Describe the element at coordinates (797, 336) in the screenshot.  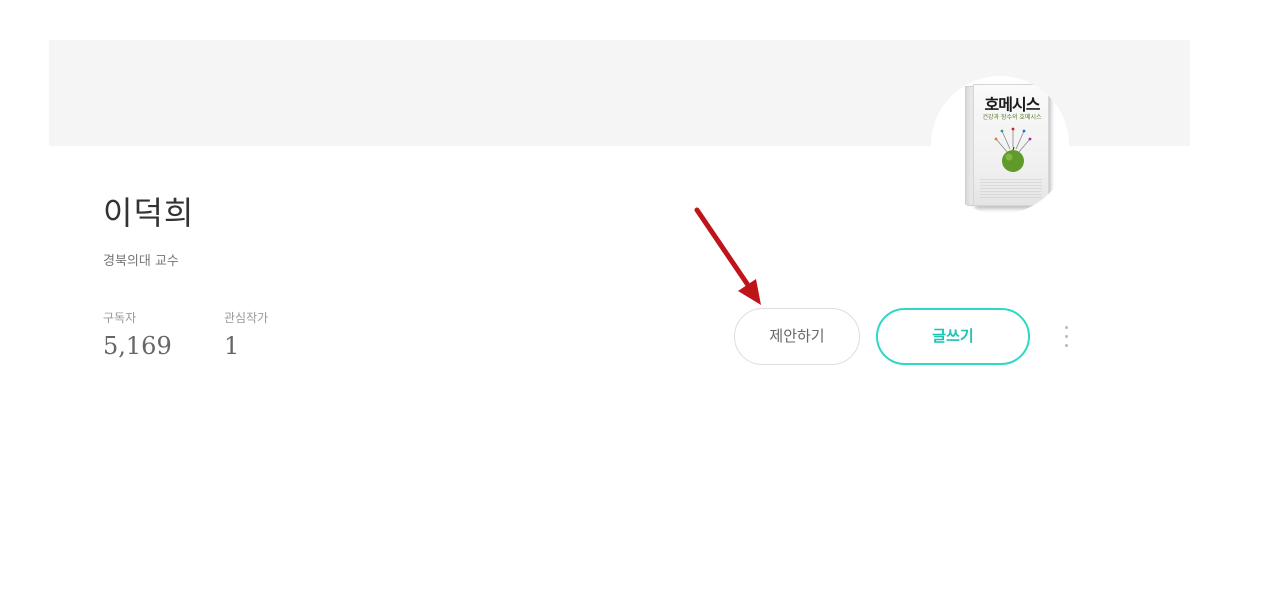
I see `suggest-button: 제안하기` at that location.